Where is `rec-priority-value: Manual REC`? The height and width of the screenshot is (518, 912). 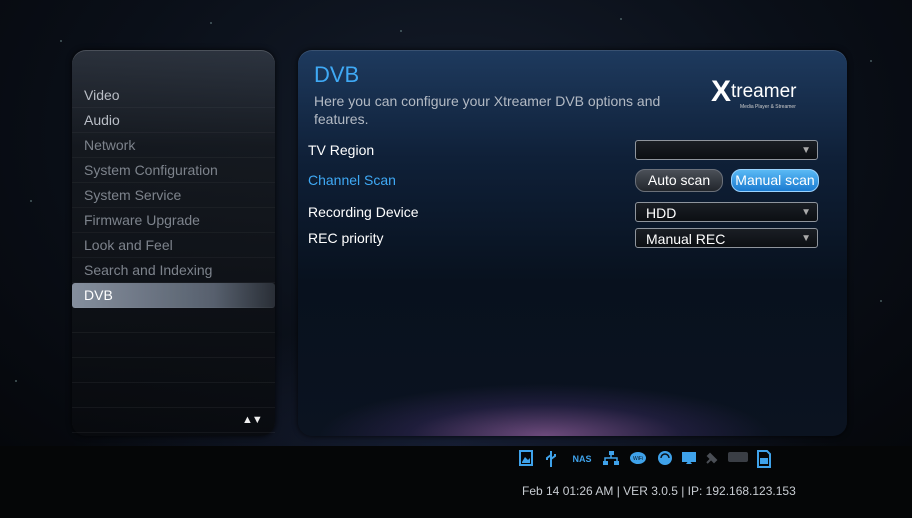 rec-priority-value: Manual REC is located at coordinates (686, 239).